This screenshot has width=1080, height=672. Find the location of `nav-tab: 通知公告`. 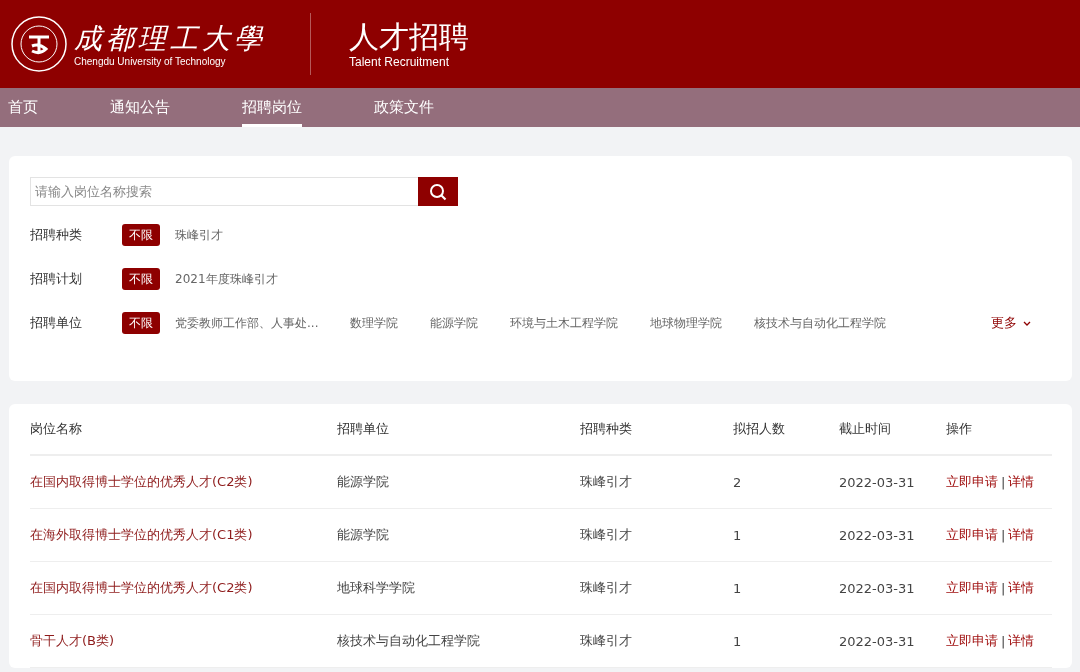

nav-tab: 通知公告 is located at coordinates (140, 107).